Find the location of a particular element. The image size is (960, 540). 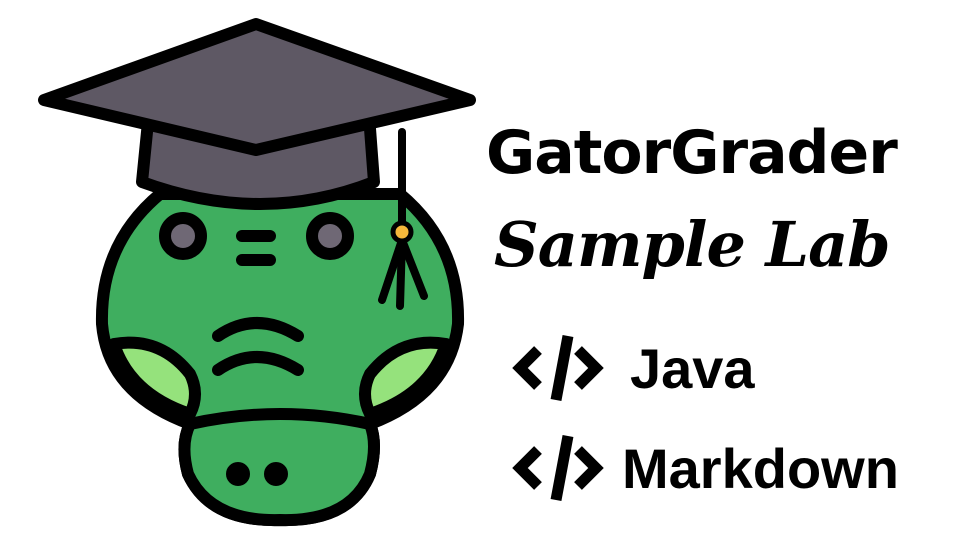

language-markdown: Markdown is located at coordinates (703, 468).